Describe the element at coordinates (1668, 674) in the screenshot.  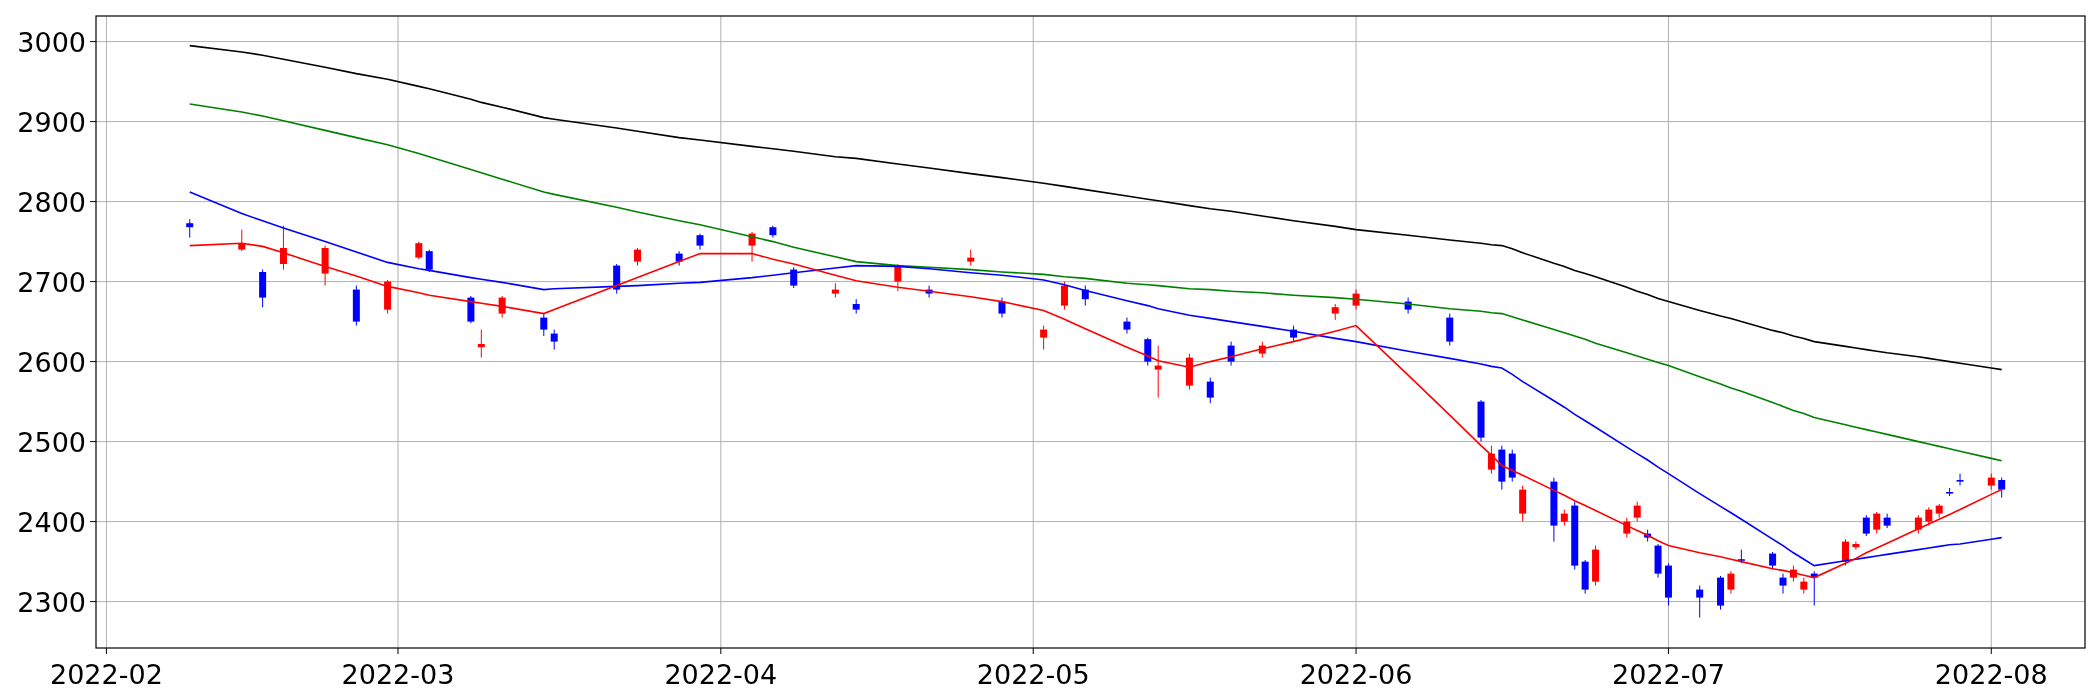
I see `x-tick-label: 2022-07` at that location.